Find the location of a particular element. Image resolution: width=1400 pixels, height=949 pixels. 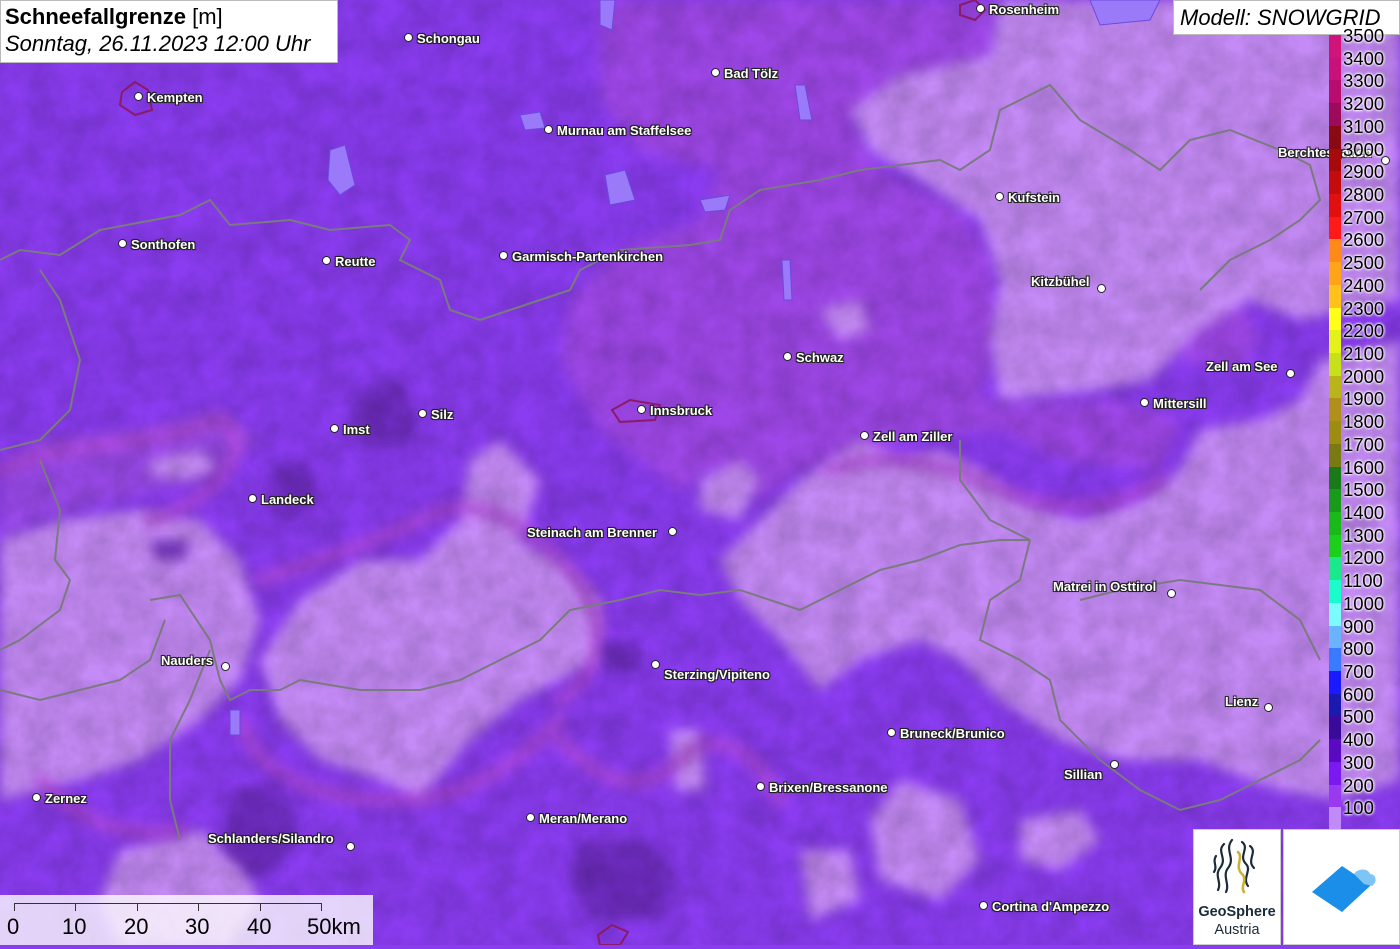

legend-label: 1100 is located at coordinates (1363, 581).